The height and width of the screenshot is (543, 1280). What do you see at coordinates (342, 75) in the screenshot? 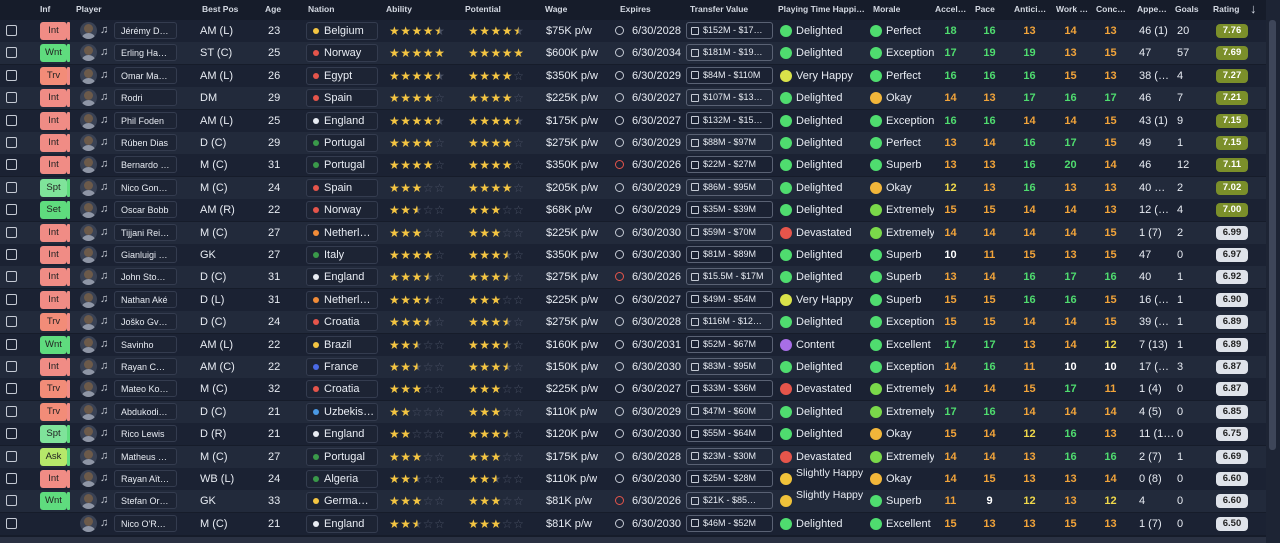
I see `nation: Egypt` at bounding box center [342, 75].